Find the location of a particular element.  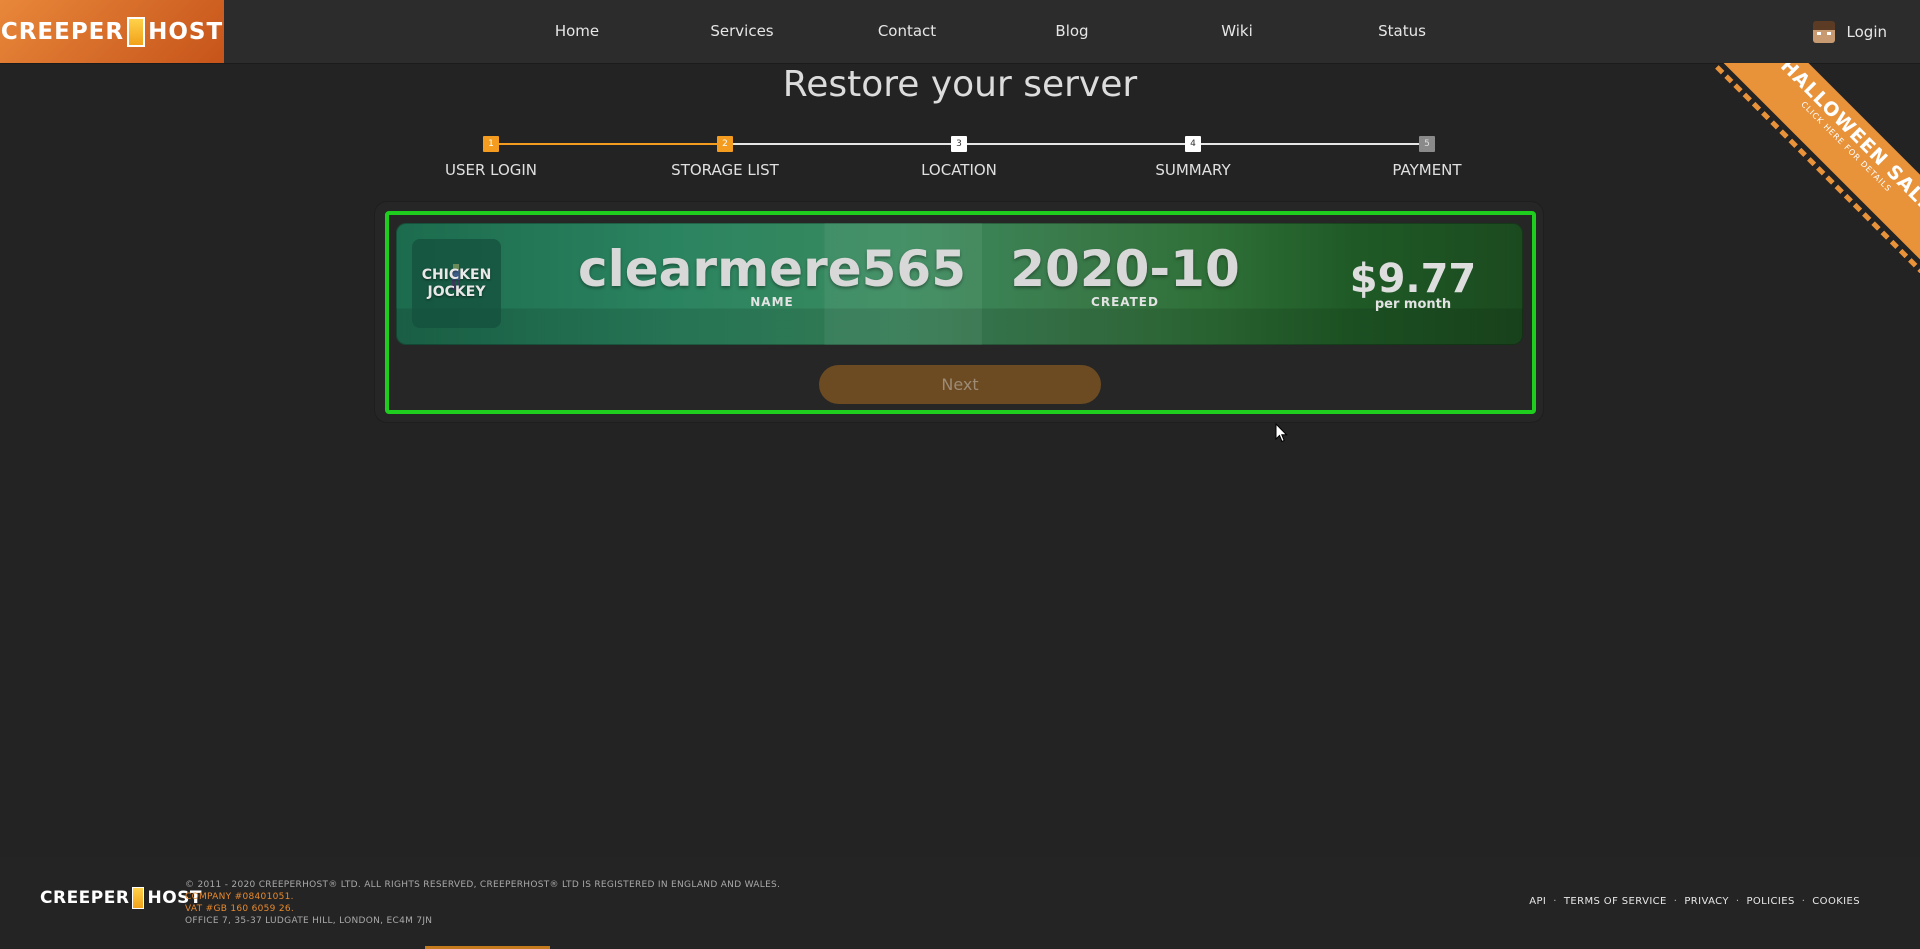

login-link: Login is located at coordinates (1849, 31).